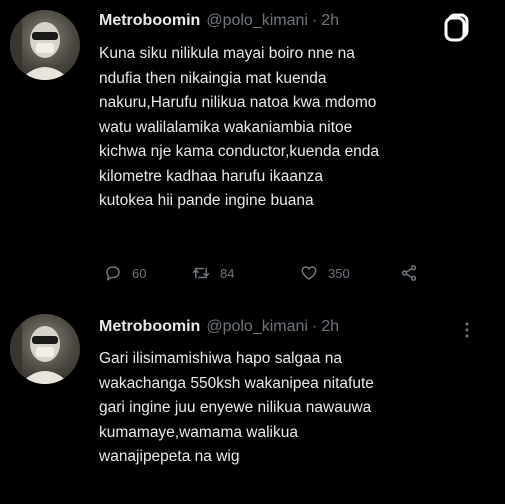 The height and width of the screenshot is (504, 505). I want to click on like-icon, so click(309, 273).